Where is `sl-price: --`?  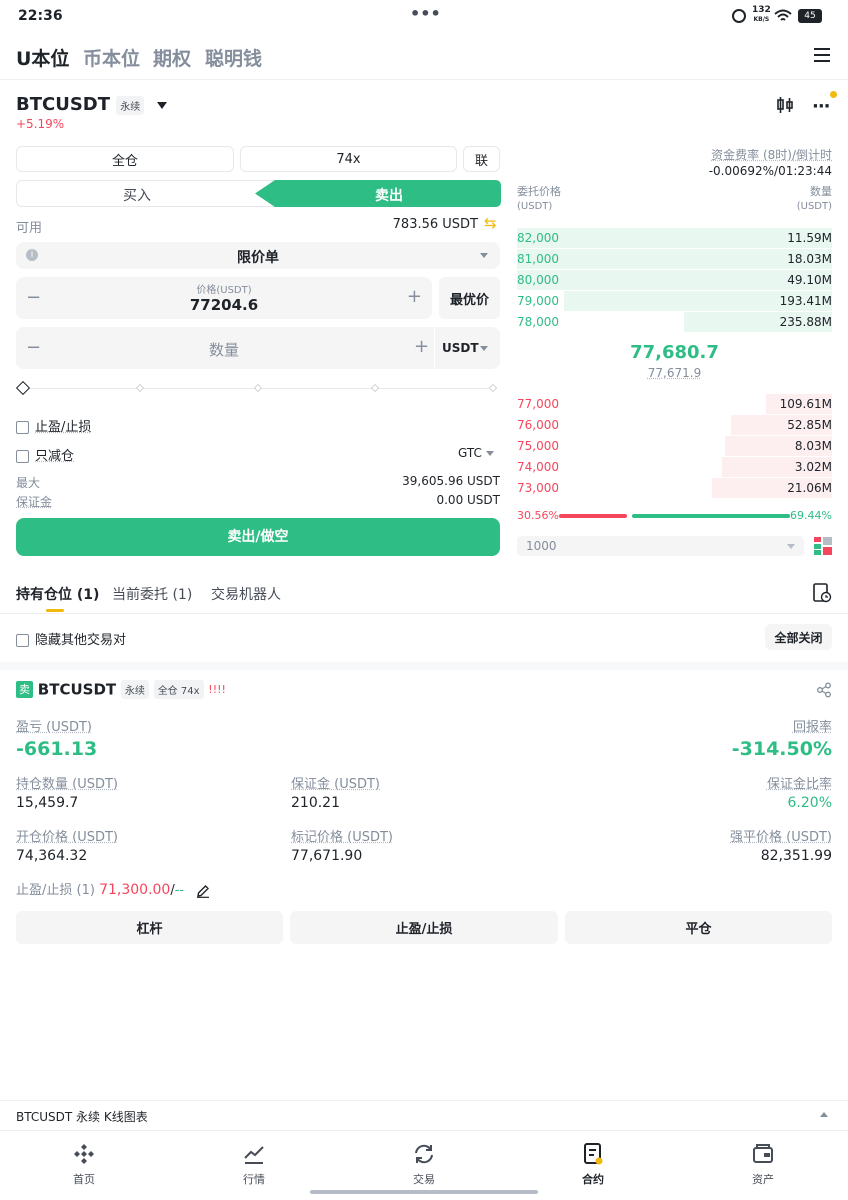
sl-price: -- is located at coordinates (179, 890).